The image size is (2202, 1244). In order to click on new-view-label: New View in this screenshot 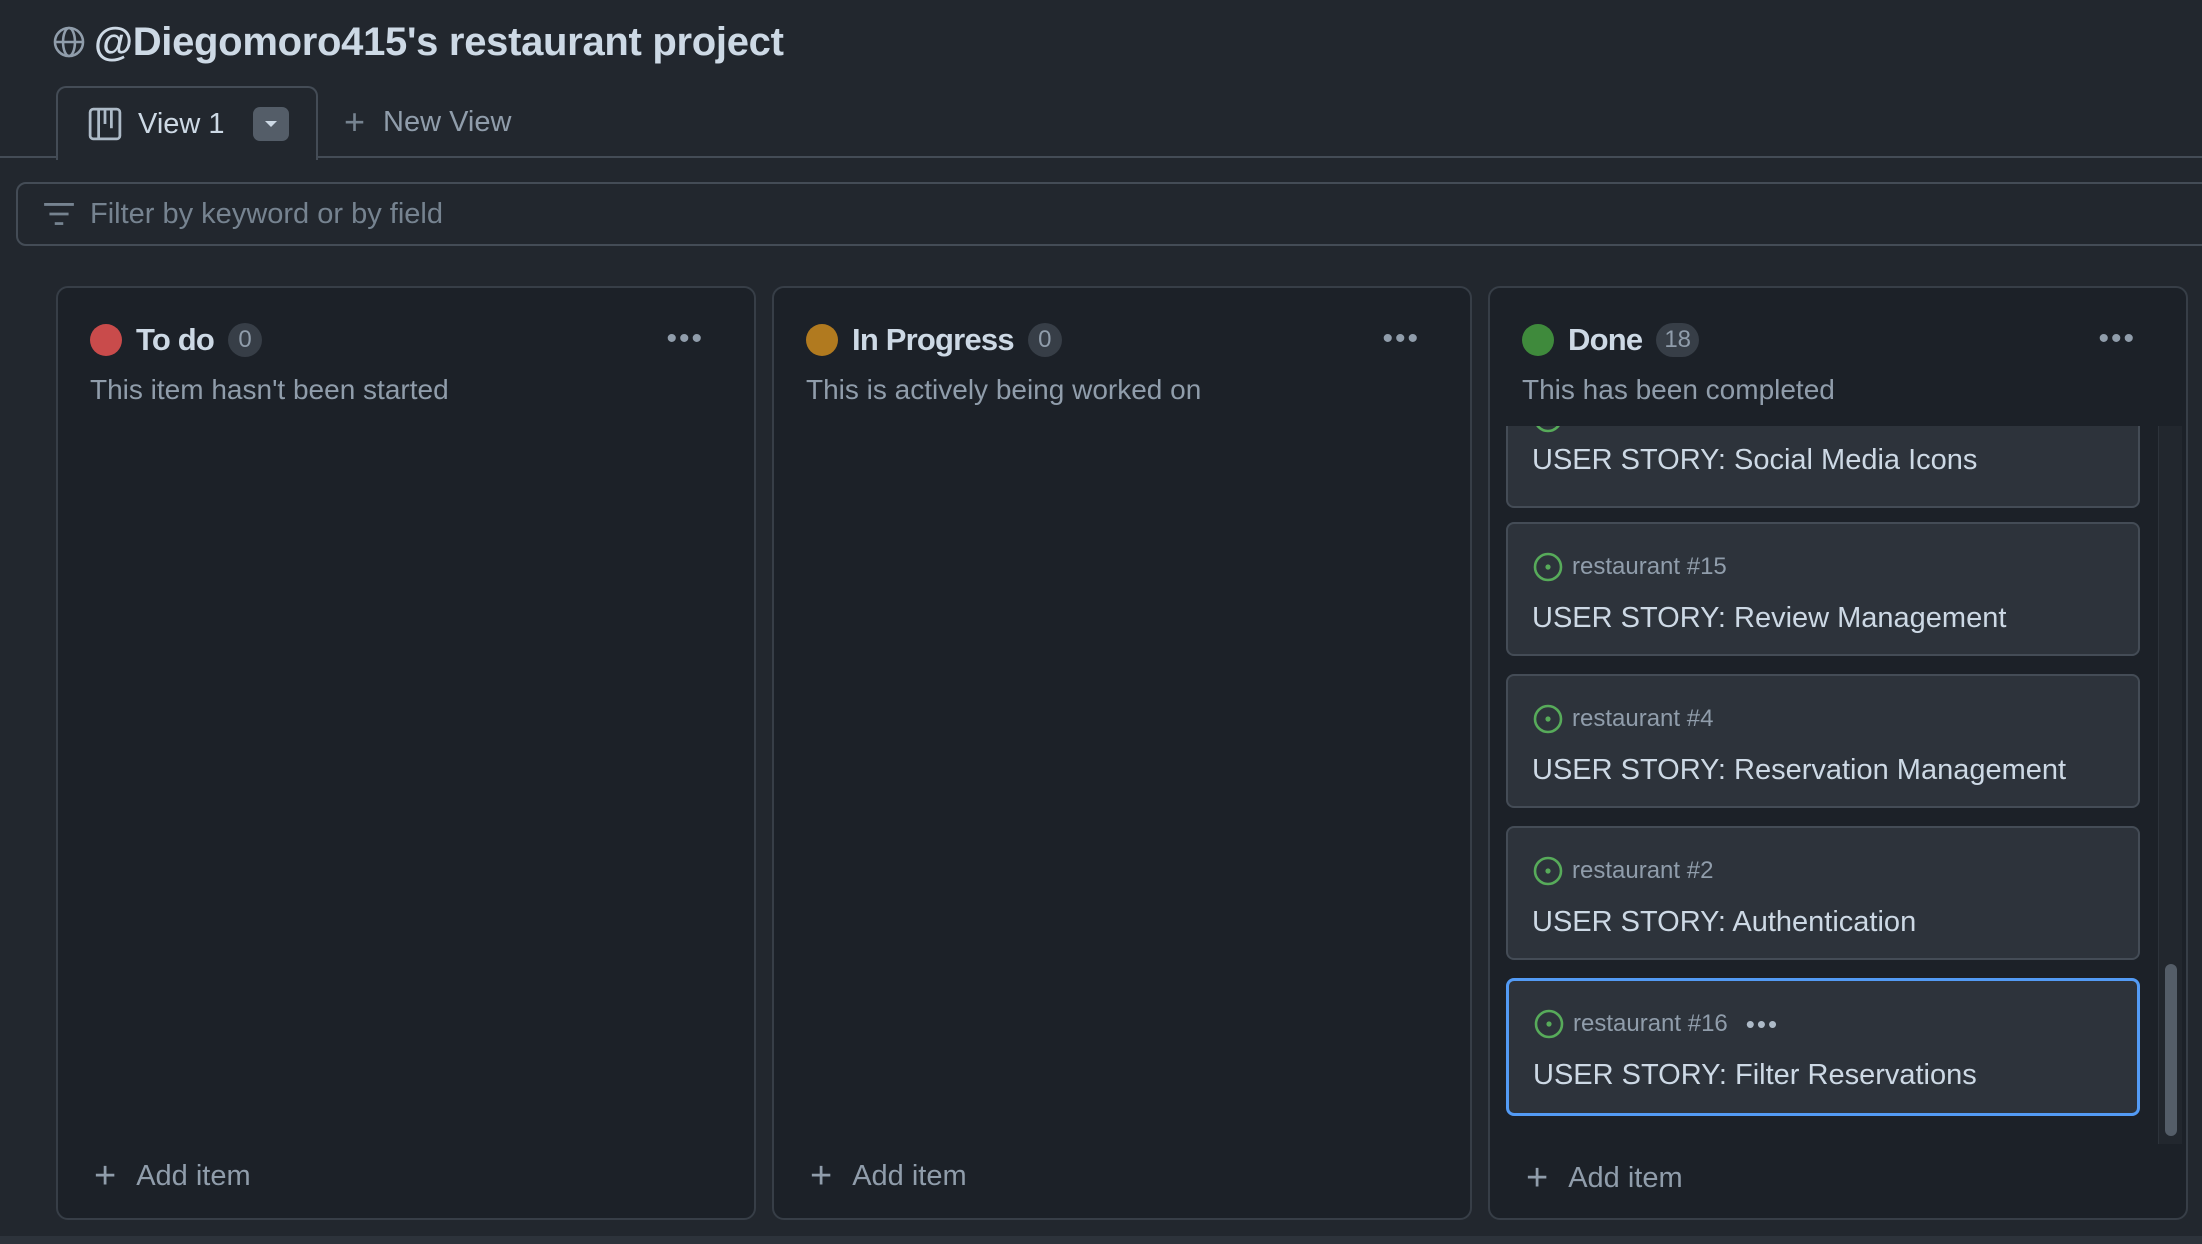, I will do `click(447, 121)`.